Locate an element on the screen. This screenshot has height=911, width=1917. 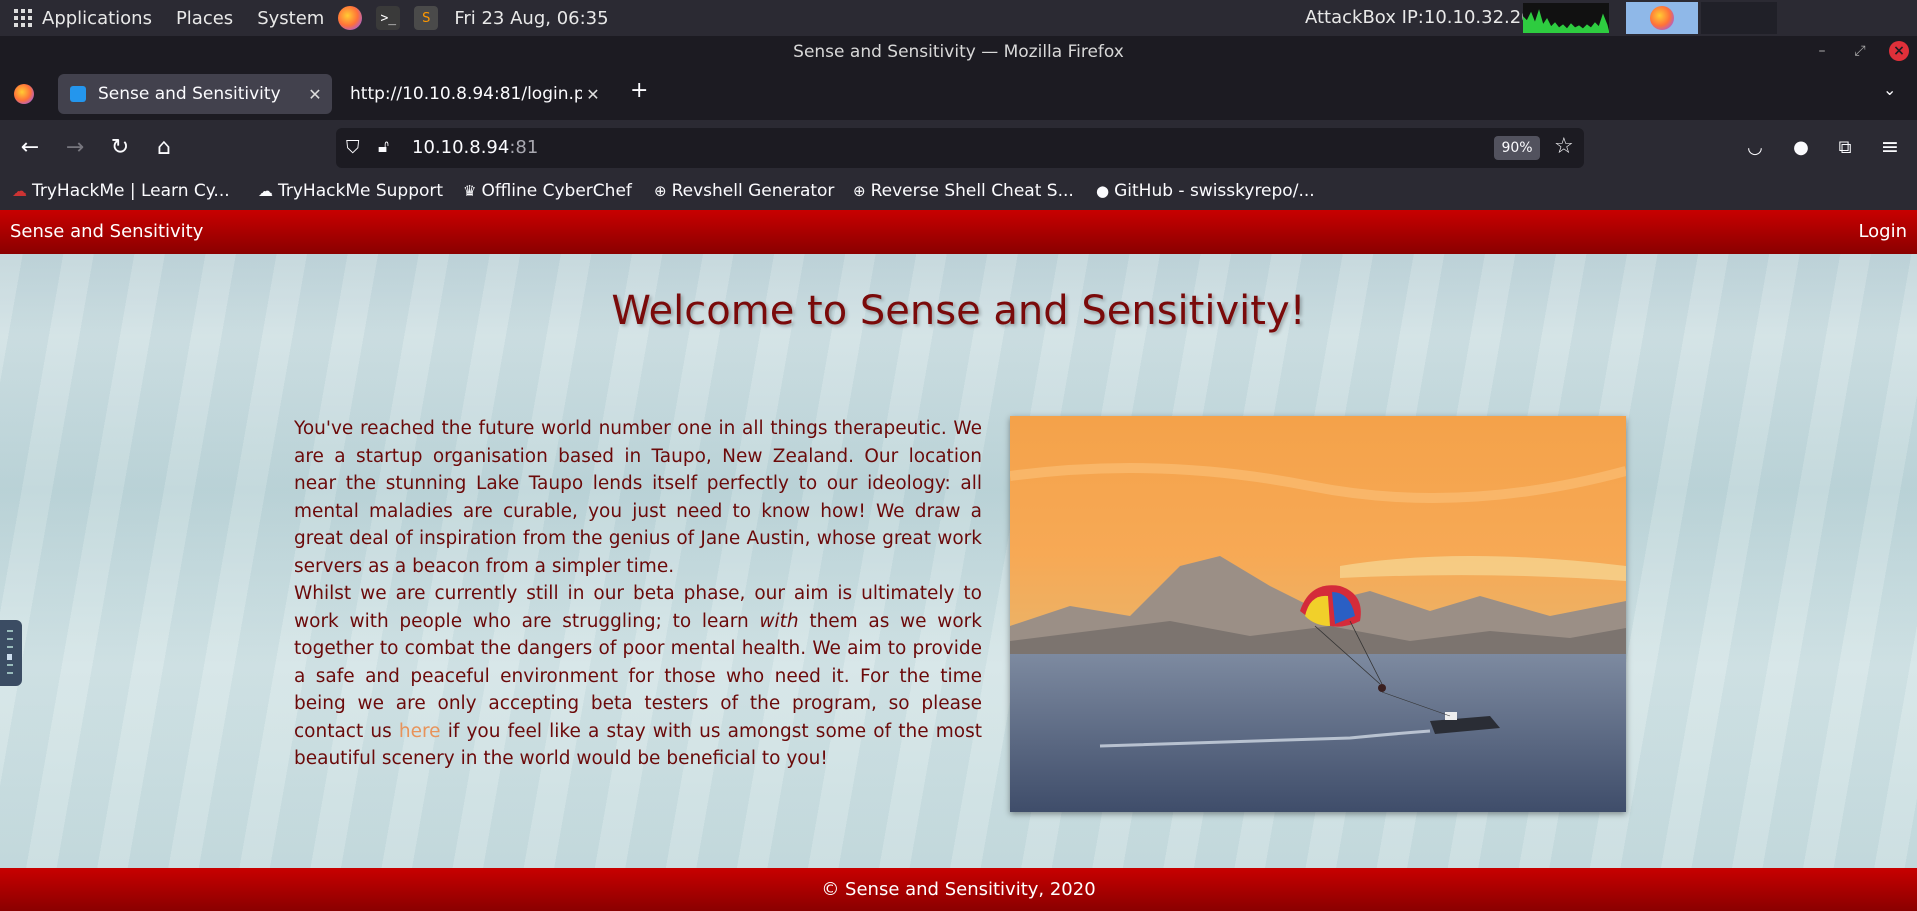
close-window-icon: × is located at coordinates (1899, 51).